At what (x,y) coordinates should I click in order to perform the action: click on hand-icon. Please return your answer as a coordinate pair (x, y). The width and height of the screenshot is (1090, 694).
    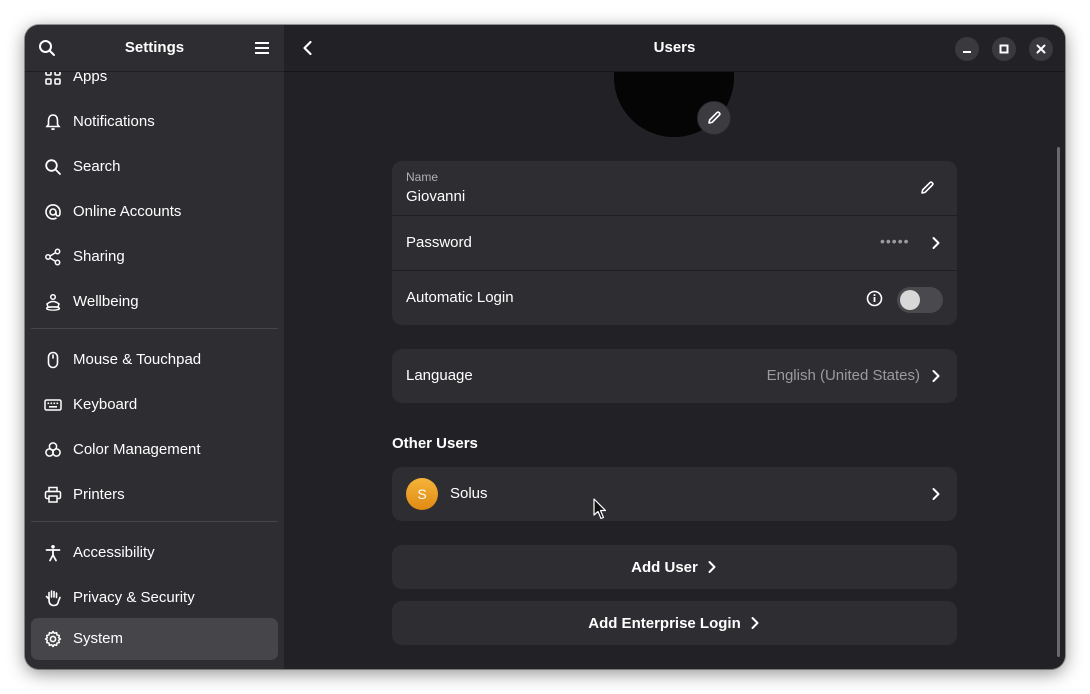
    Looking at the image, I should click on (53, 598).